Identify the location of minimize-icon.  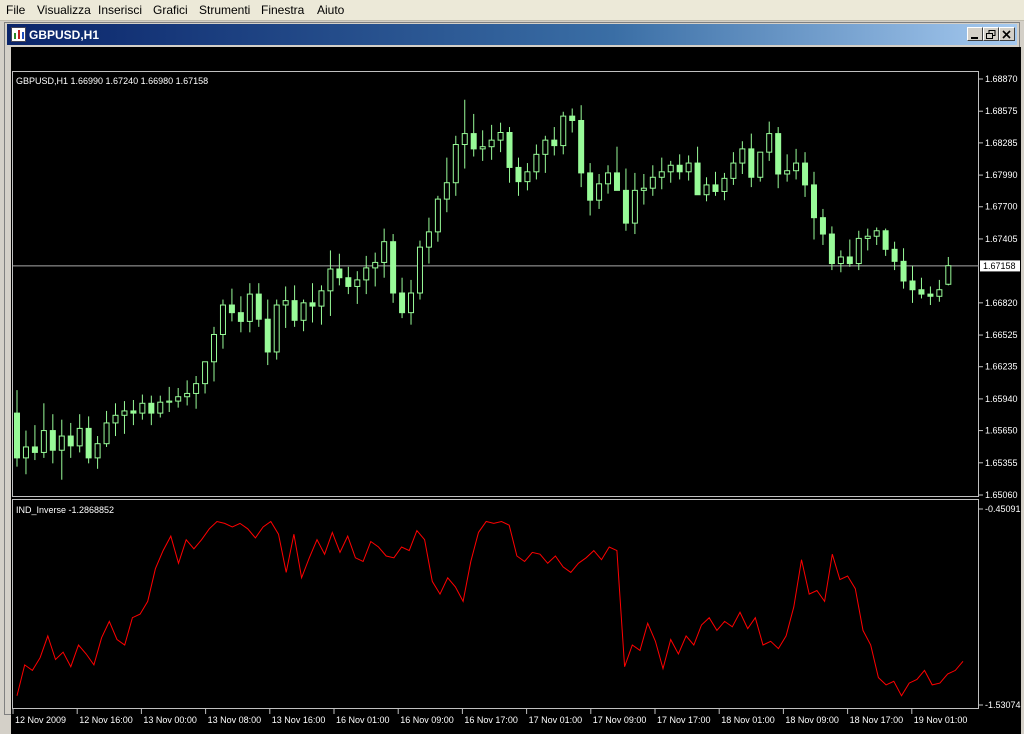
(974, 38).